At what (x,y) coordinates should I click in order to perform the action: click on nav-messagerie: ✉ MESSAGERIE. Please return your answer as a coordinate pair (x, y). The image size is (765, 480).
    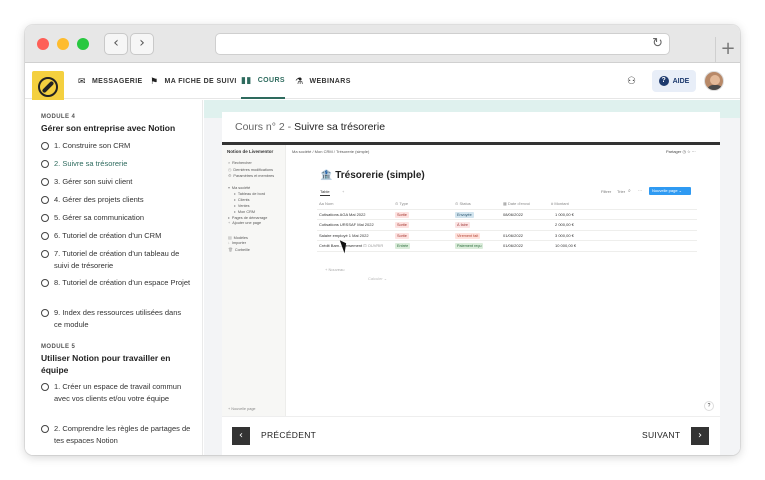
    Looking at the image, I should click on (110, 81).